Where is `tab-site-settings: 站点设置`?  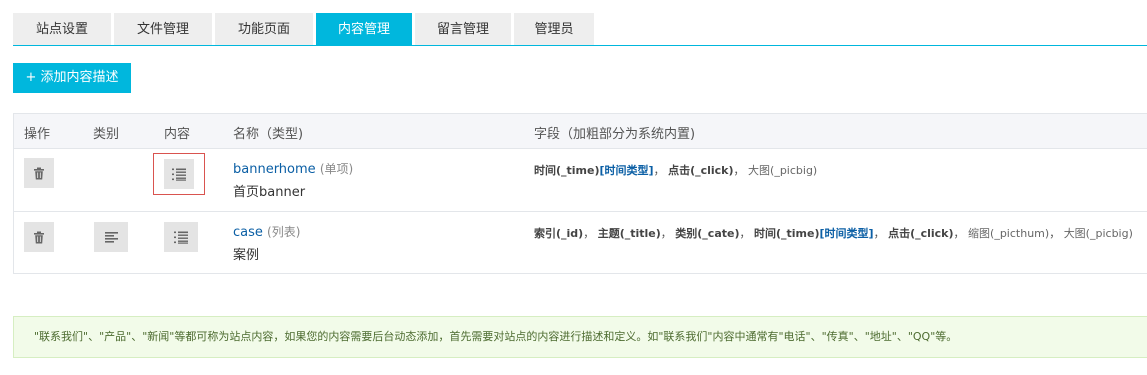
tab-site-settings: 站点设置 is located at coordinates (62, 29).